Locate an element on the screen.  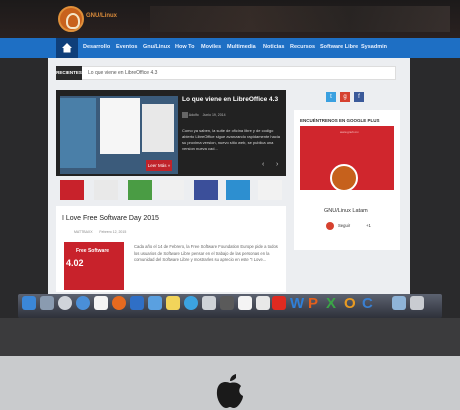
site-logo-text: GNU/Linux is located at coordinates (101, 16).